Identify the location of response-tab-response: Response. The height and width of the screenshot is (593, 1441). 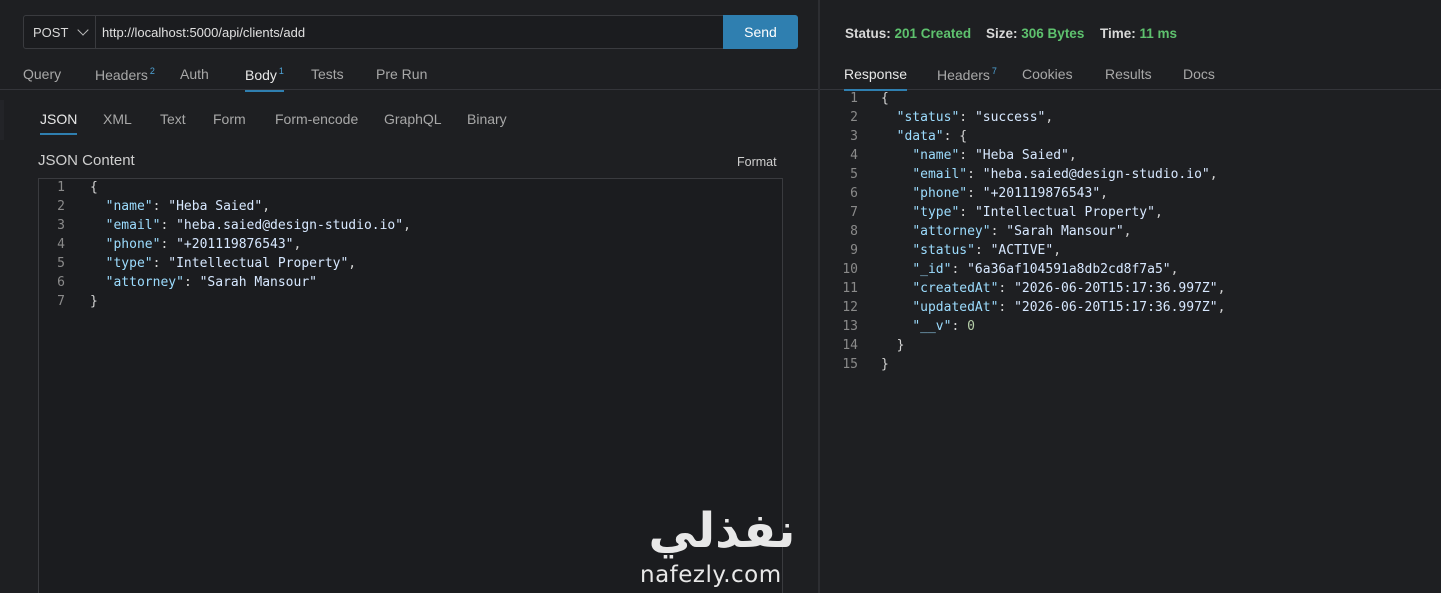
(876, 78).